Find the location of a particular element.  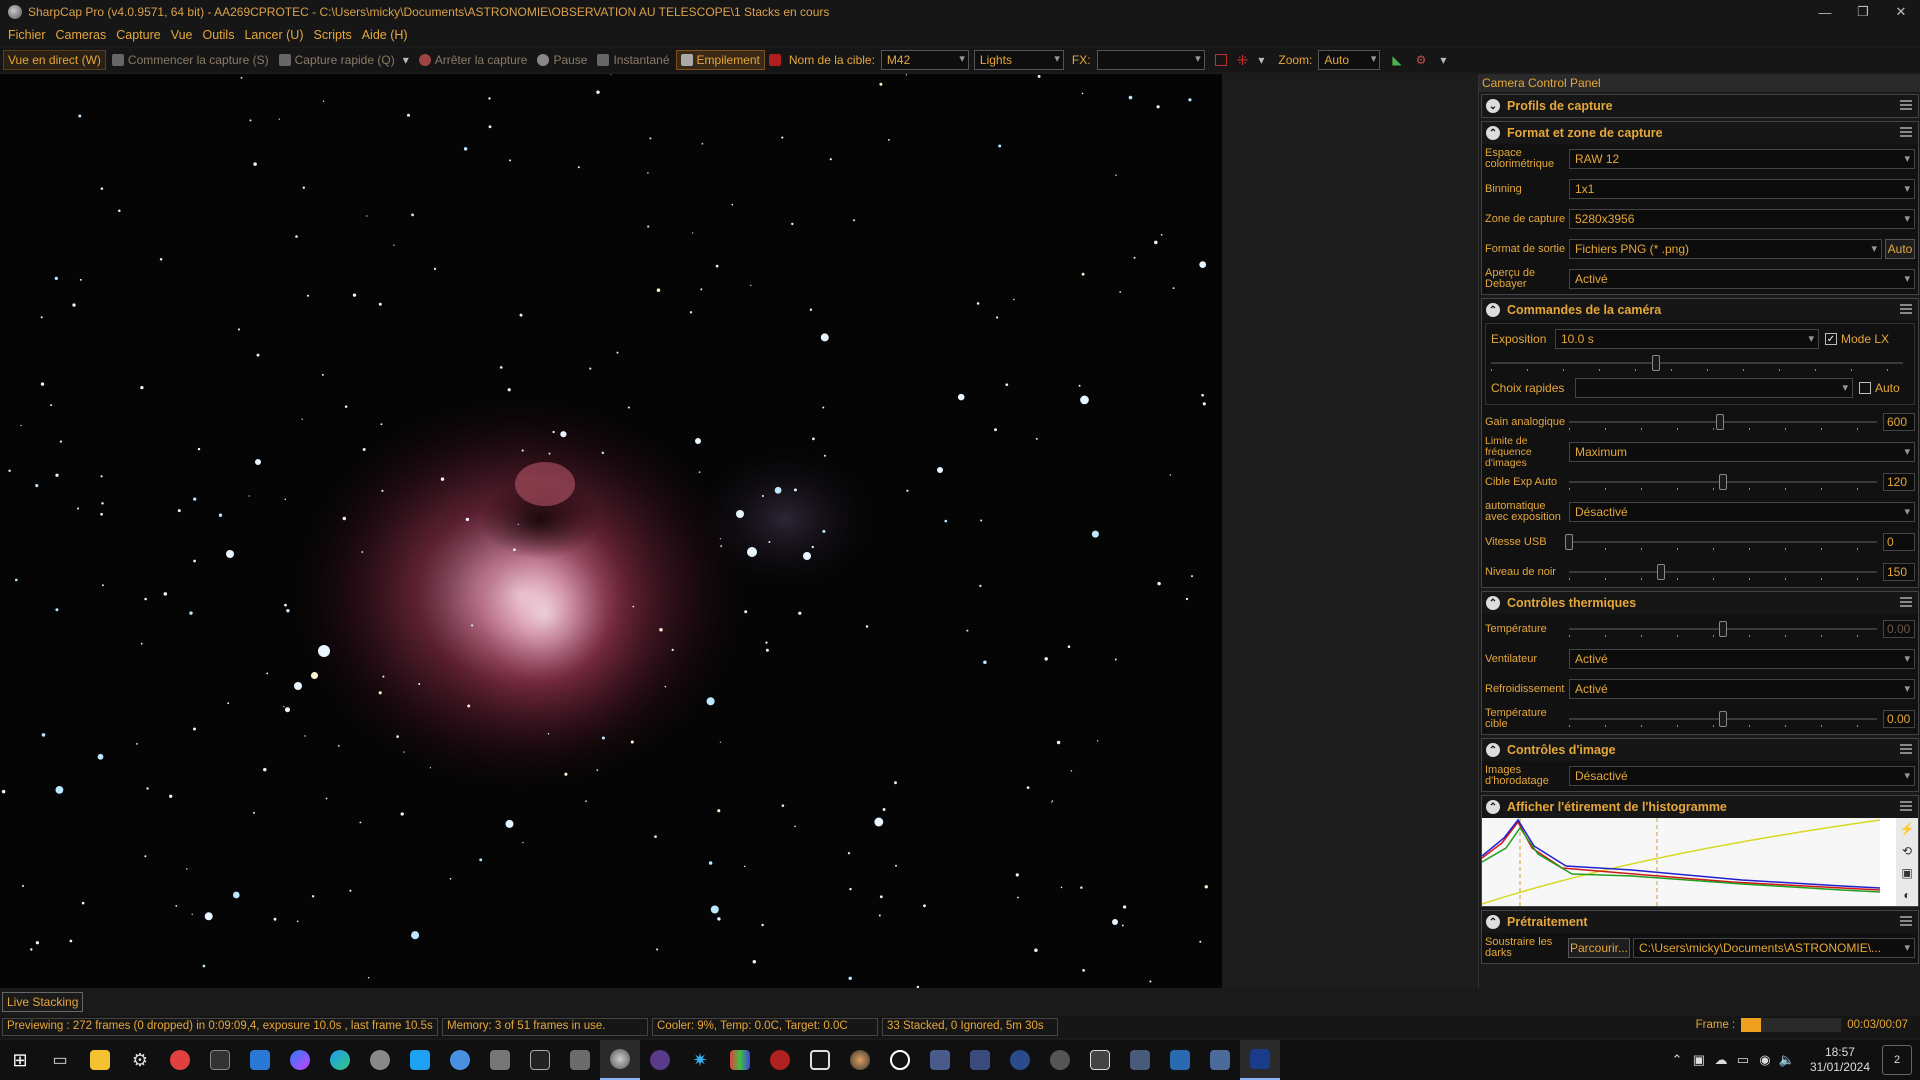

pause-button: Pause is located at coordinates (562, 60).